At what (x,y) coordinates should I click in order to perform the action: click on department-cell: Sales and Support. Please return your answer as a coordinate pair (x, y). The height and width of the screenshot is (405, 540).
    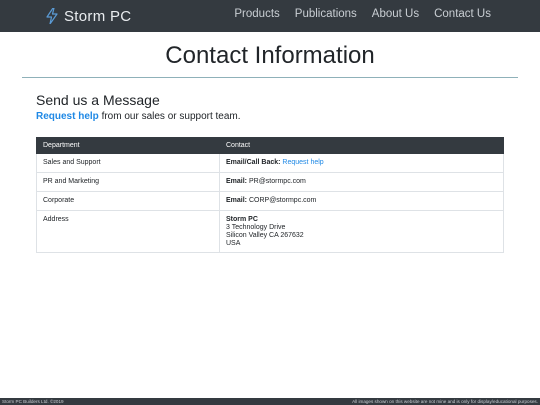
    Looking at the image, I should click on (128, 163).